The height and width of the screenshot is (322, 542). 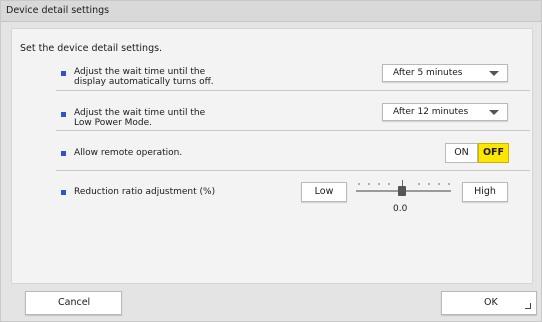 I want to click on low-power-label-line1: Adjust the wait time until the, so click(x=140, y=113).